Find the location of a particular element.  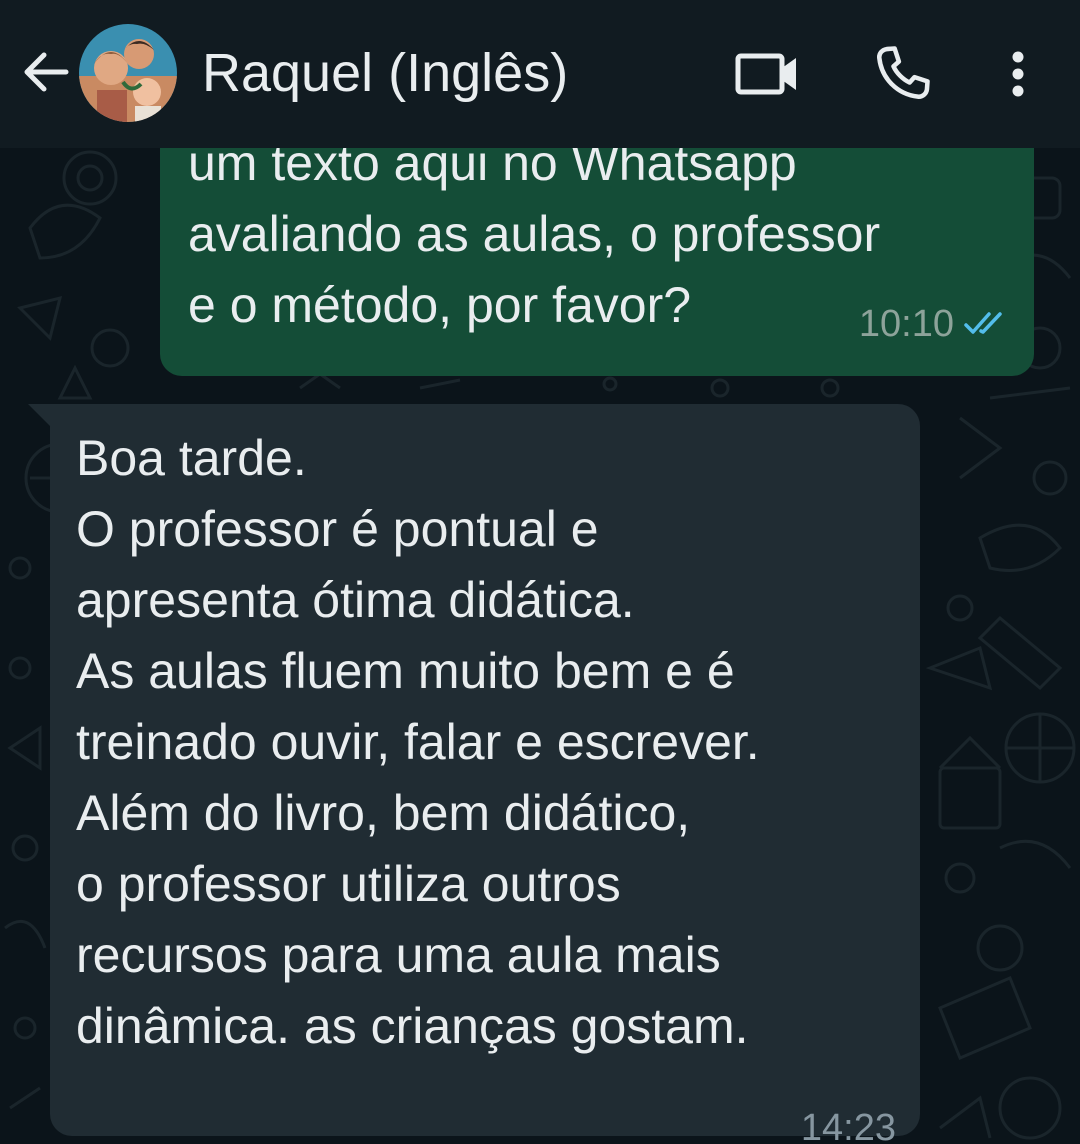

double-check-read-icon is located at coordinates (983, 323).